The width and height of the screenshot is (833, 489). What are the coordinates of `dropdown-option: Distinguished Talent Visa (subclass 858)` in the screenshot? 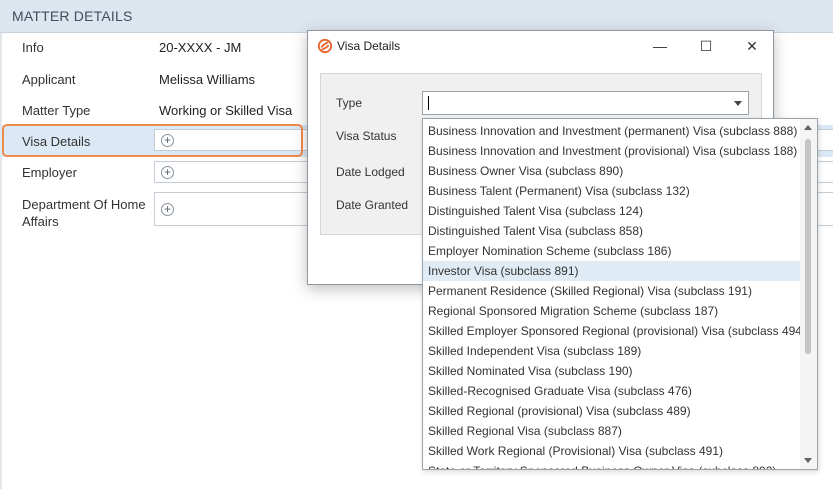 It's located at (611, 231).